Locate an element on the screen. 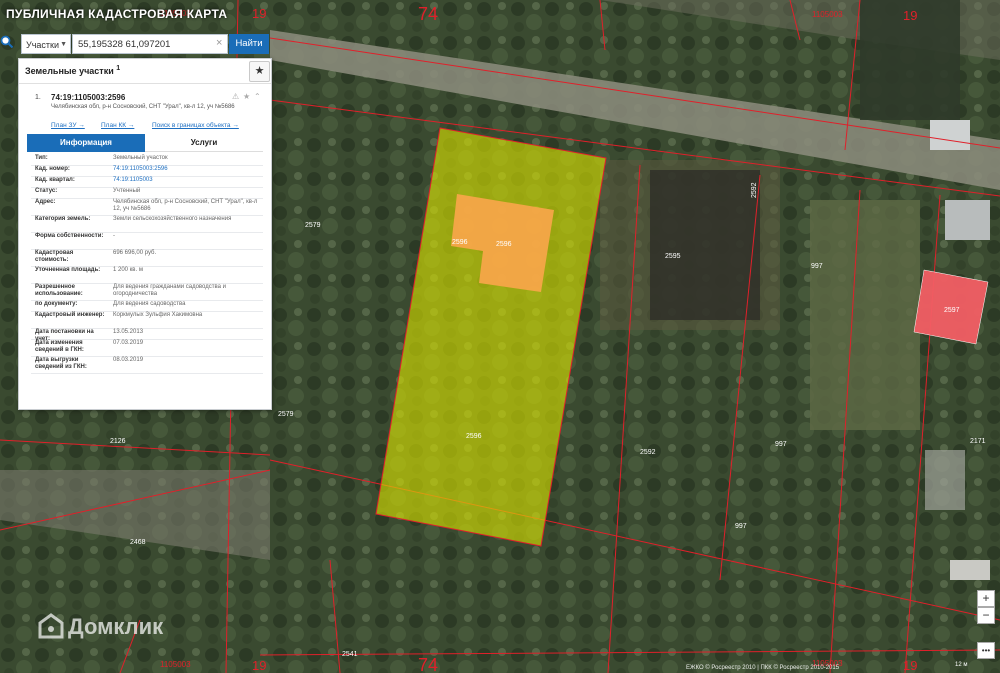 This screenshot has width=1000, height=673. attribute-key: Кад. квартал: is located at coordinates (55, 180).